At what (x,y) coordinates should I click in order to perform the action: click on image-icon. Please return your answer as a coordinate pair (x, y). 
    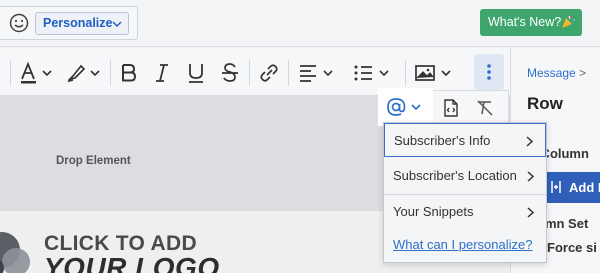
    Looking at the image, I should click on (433, 73).